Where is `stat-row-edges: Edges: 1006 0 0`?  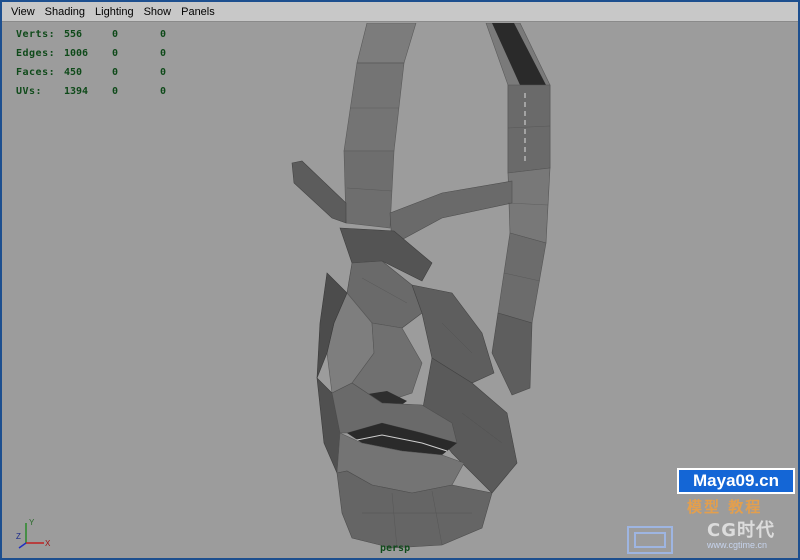
stat-row-edges: Edges: 1006 0 0 is located at coordinates (108, 53).